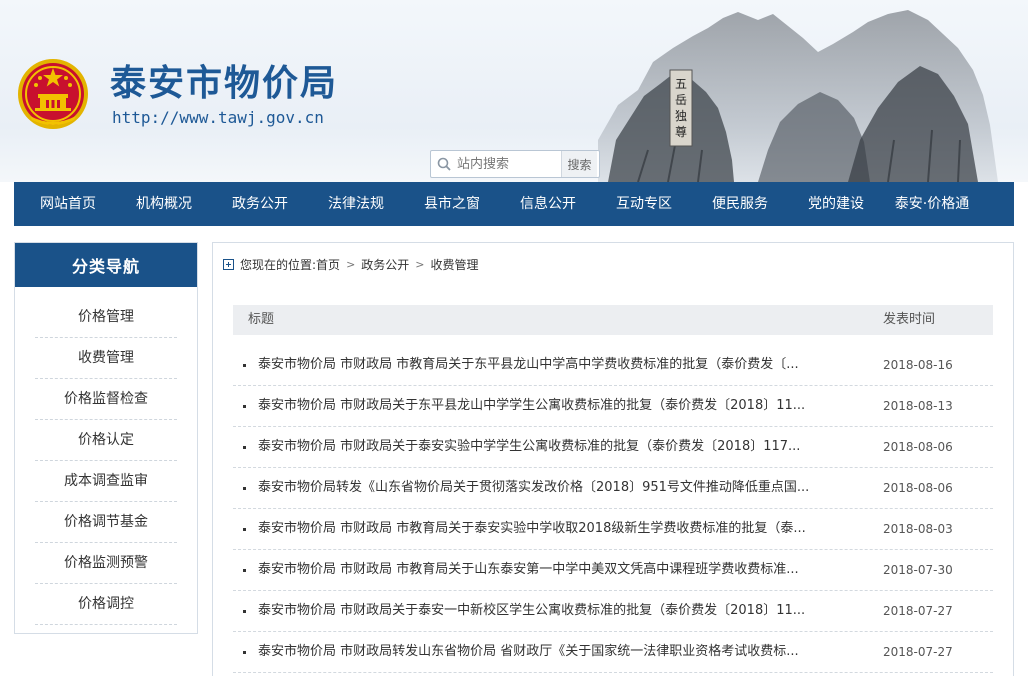 This screenshot has width=1028, height=676. What do you see at coordinates (106, 265) in the screenshot?
I see `sidebar-title: 分类导航` at bounding box center [106, 265].